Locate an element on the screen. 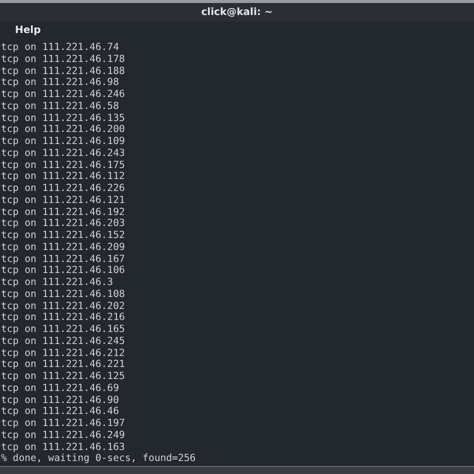 This screenshot has height=474, width=474. terminal-line: tcp on 111.221.46.90 is located at coordinates (60, 400).